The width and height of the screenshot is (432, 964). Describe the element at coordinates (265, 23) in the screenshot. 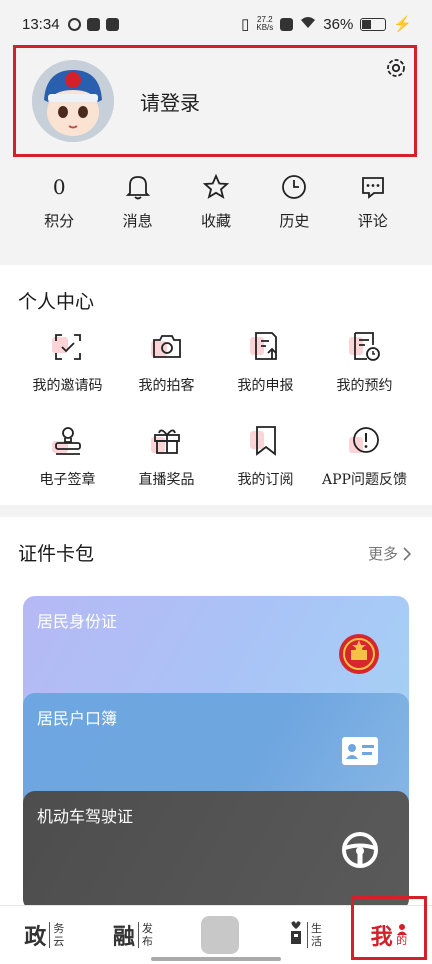

I see `net-speed: 27.2 KB/s` at that location.